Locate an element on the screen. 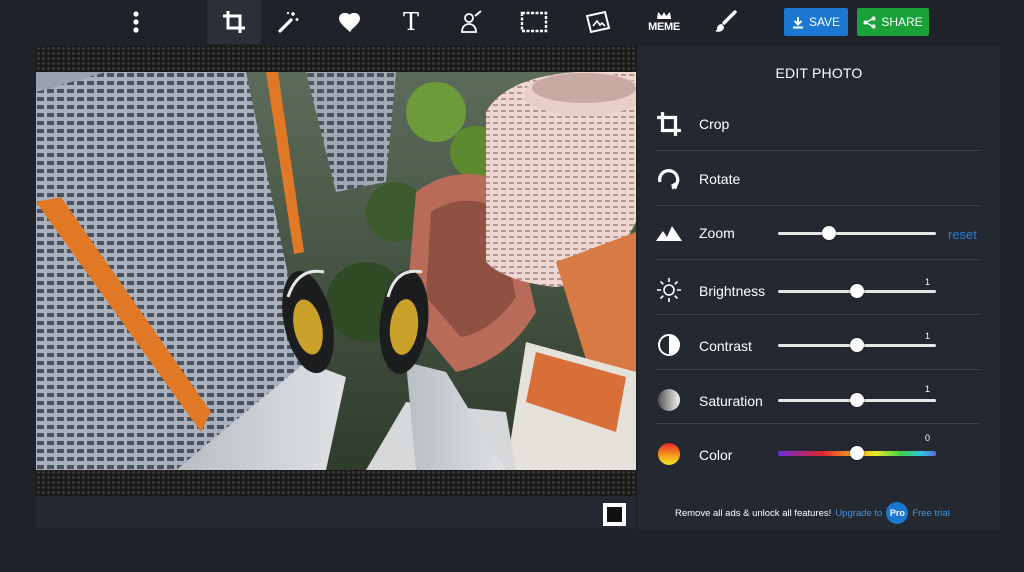 Image resolution: width=1024 pixels, height=572 pixels. saturation-slider-thumb is located at coordinates (857, 400).